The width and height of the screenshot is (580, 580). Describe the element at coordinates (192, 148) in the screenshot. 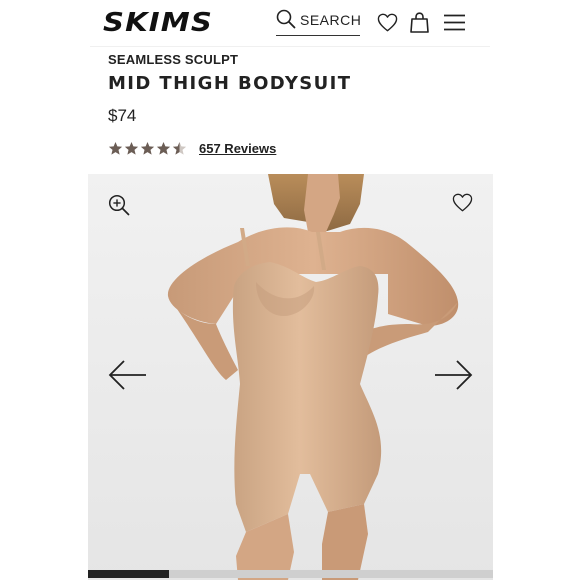

I see `product-rating: 657 Reviews` at that location.